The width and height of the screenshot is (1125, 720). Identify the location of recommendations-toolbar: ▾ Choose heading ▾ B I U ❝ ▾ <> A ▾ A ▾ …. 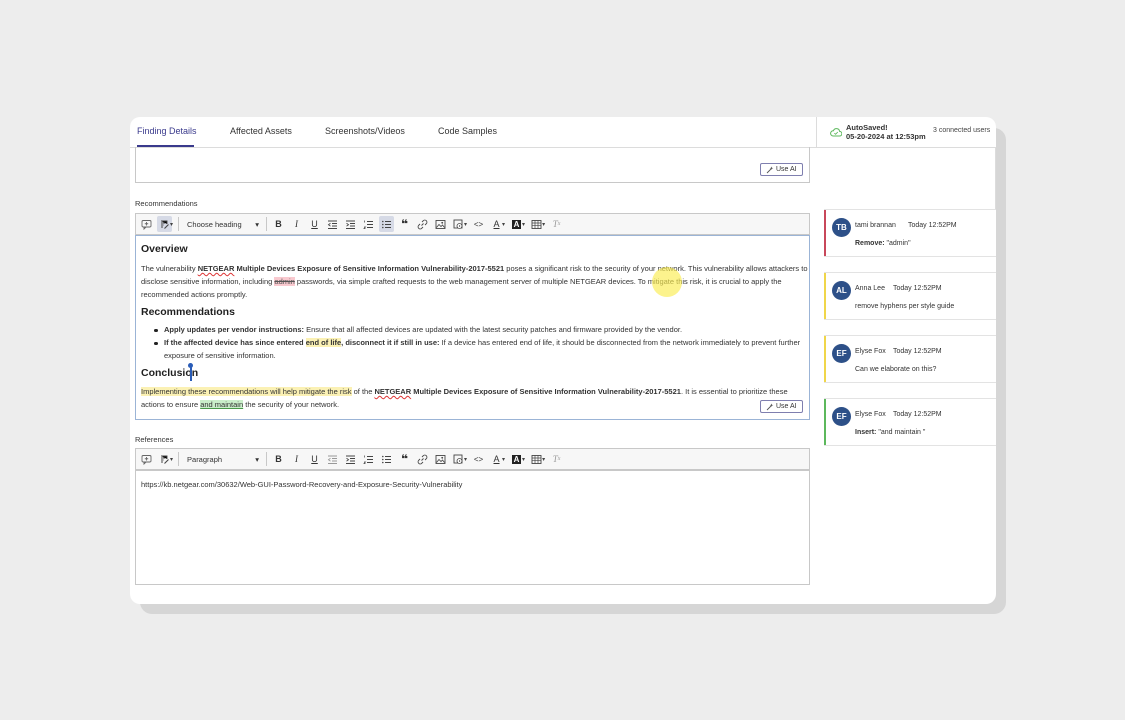
(472, 224).